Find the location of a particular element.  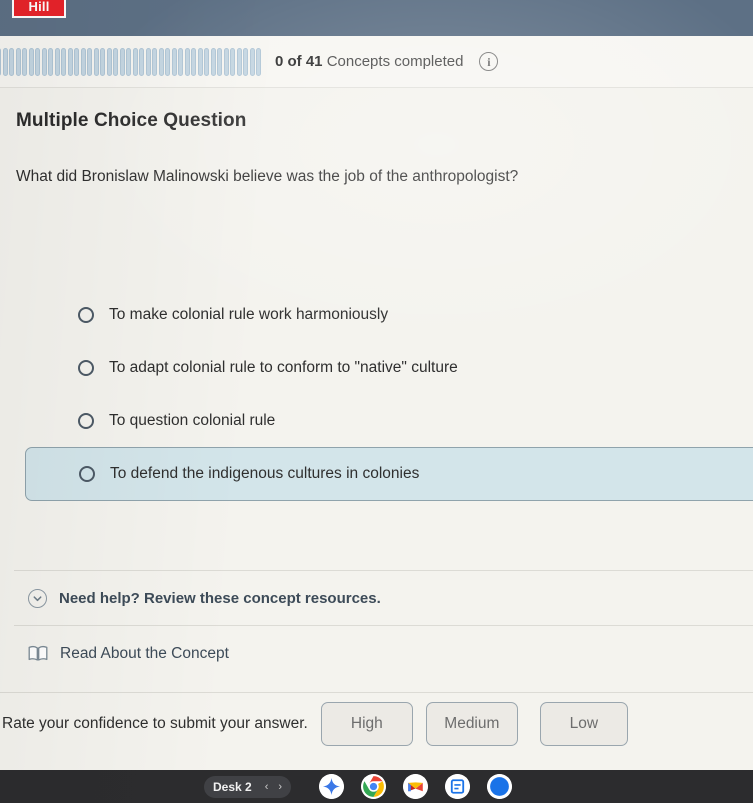

desk-indicator: Desk 2 is located at coordinates (232, 786).